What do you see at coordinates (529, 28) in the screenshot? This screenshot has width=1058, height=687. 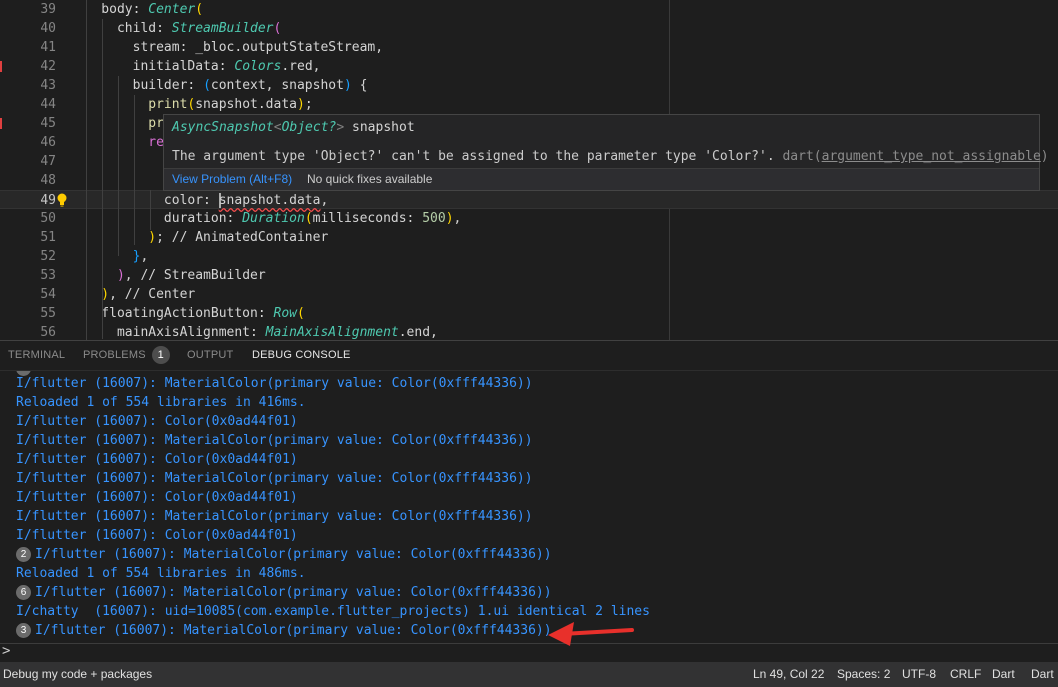 I see `code-line: 40 child: StreamBuilder(` at bounding box center [529, 28].